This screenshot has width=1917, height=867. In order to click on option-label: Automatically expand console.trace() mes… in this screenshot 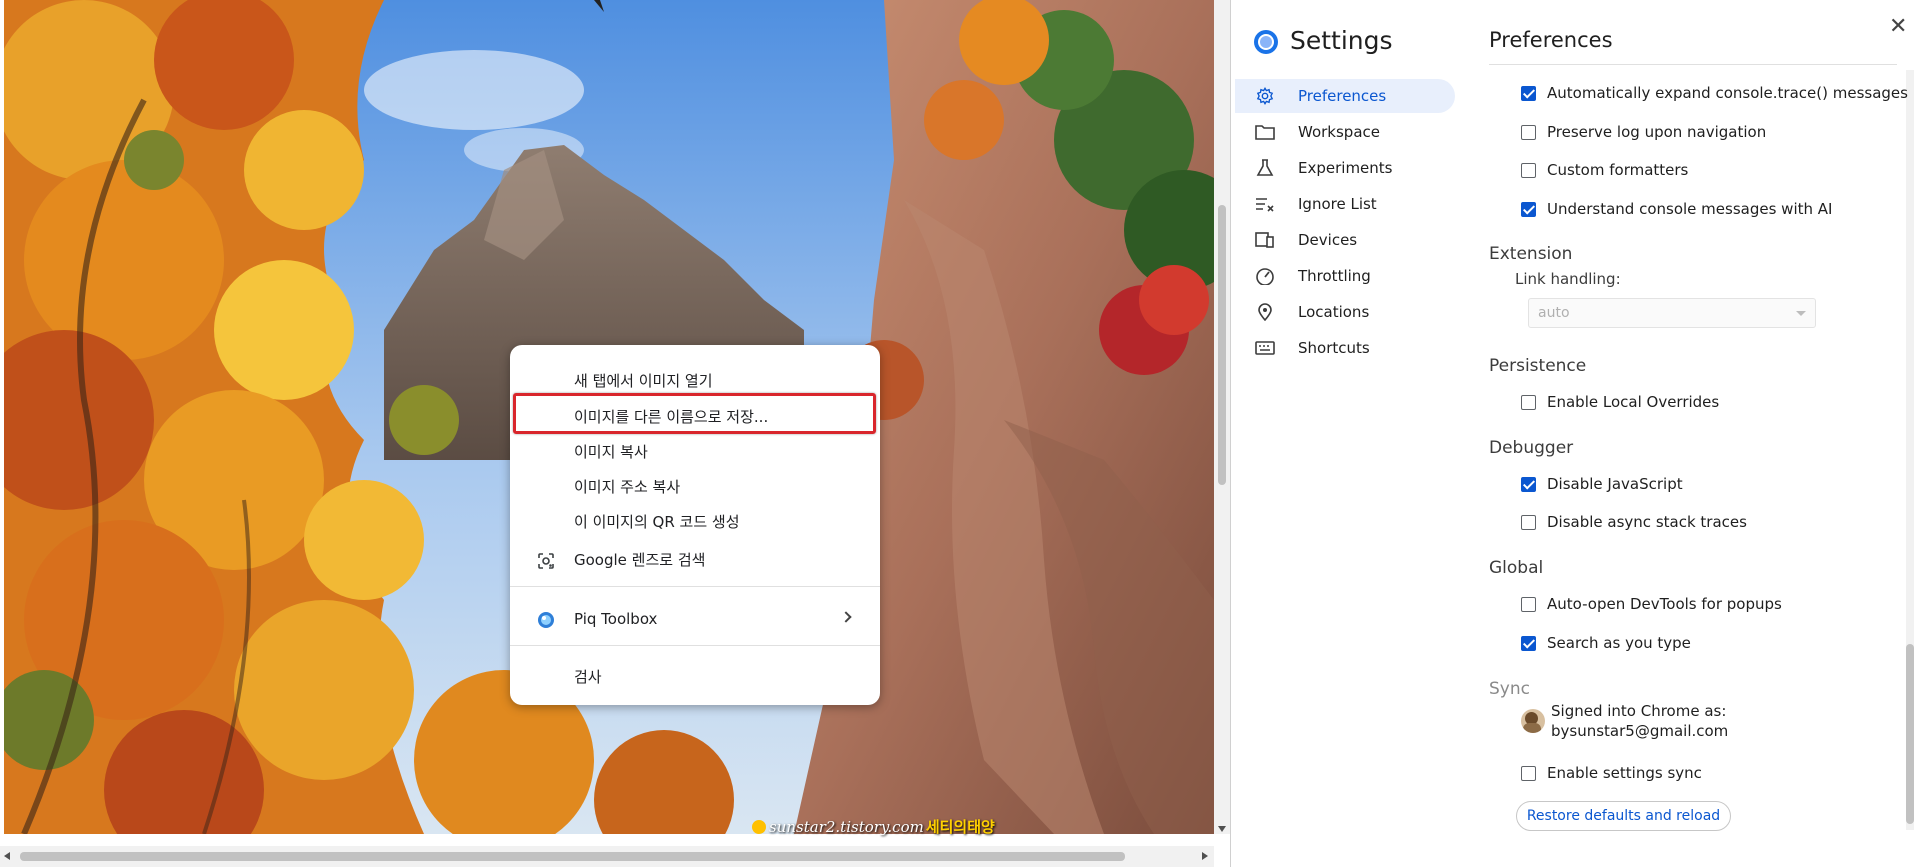, I will do `click(1727, 93)`.